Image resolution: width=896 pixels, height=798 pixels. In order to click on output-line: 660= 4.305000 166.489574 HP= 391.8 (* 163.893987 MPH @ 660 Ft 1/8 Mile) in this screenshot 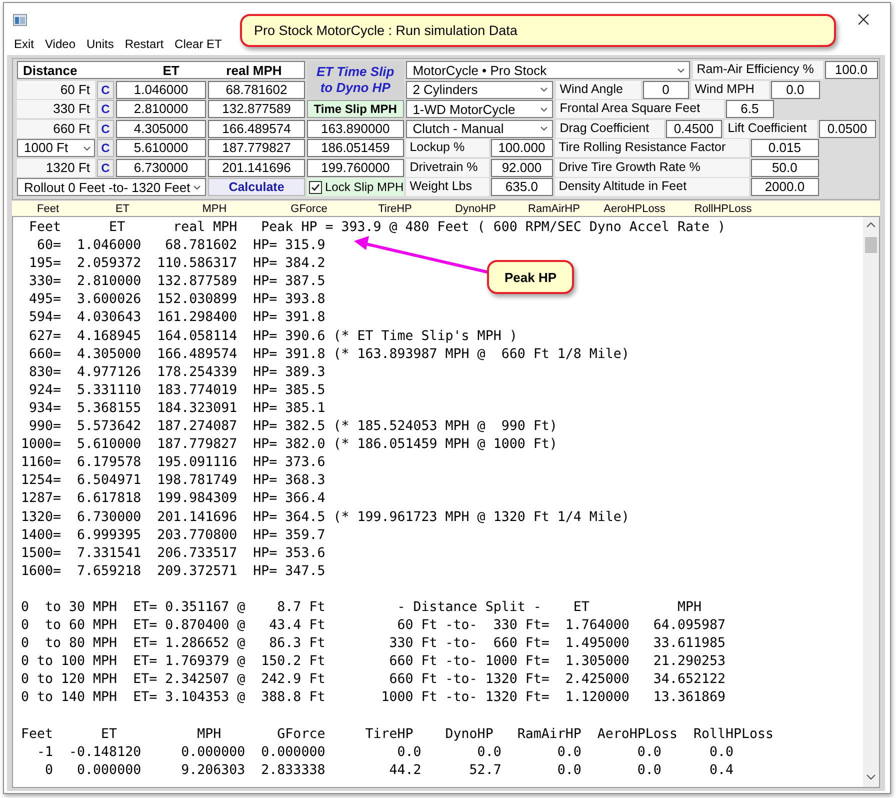, I will do `click(329, 355)`.